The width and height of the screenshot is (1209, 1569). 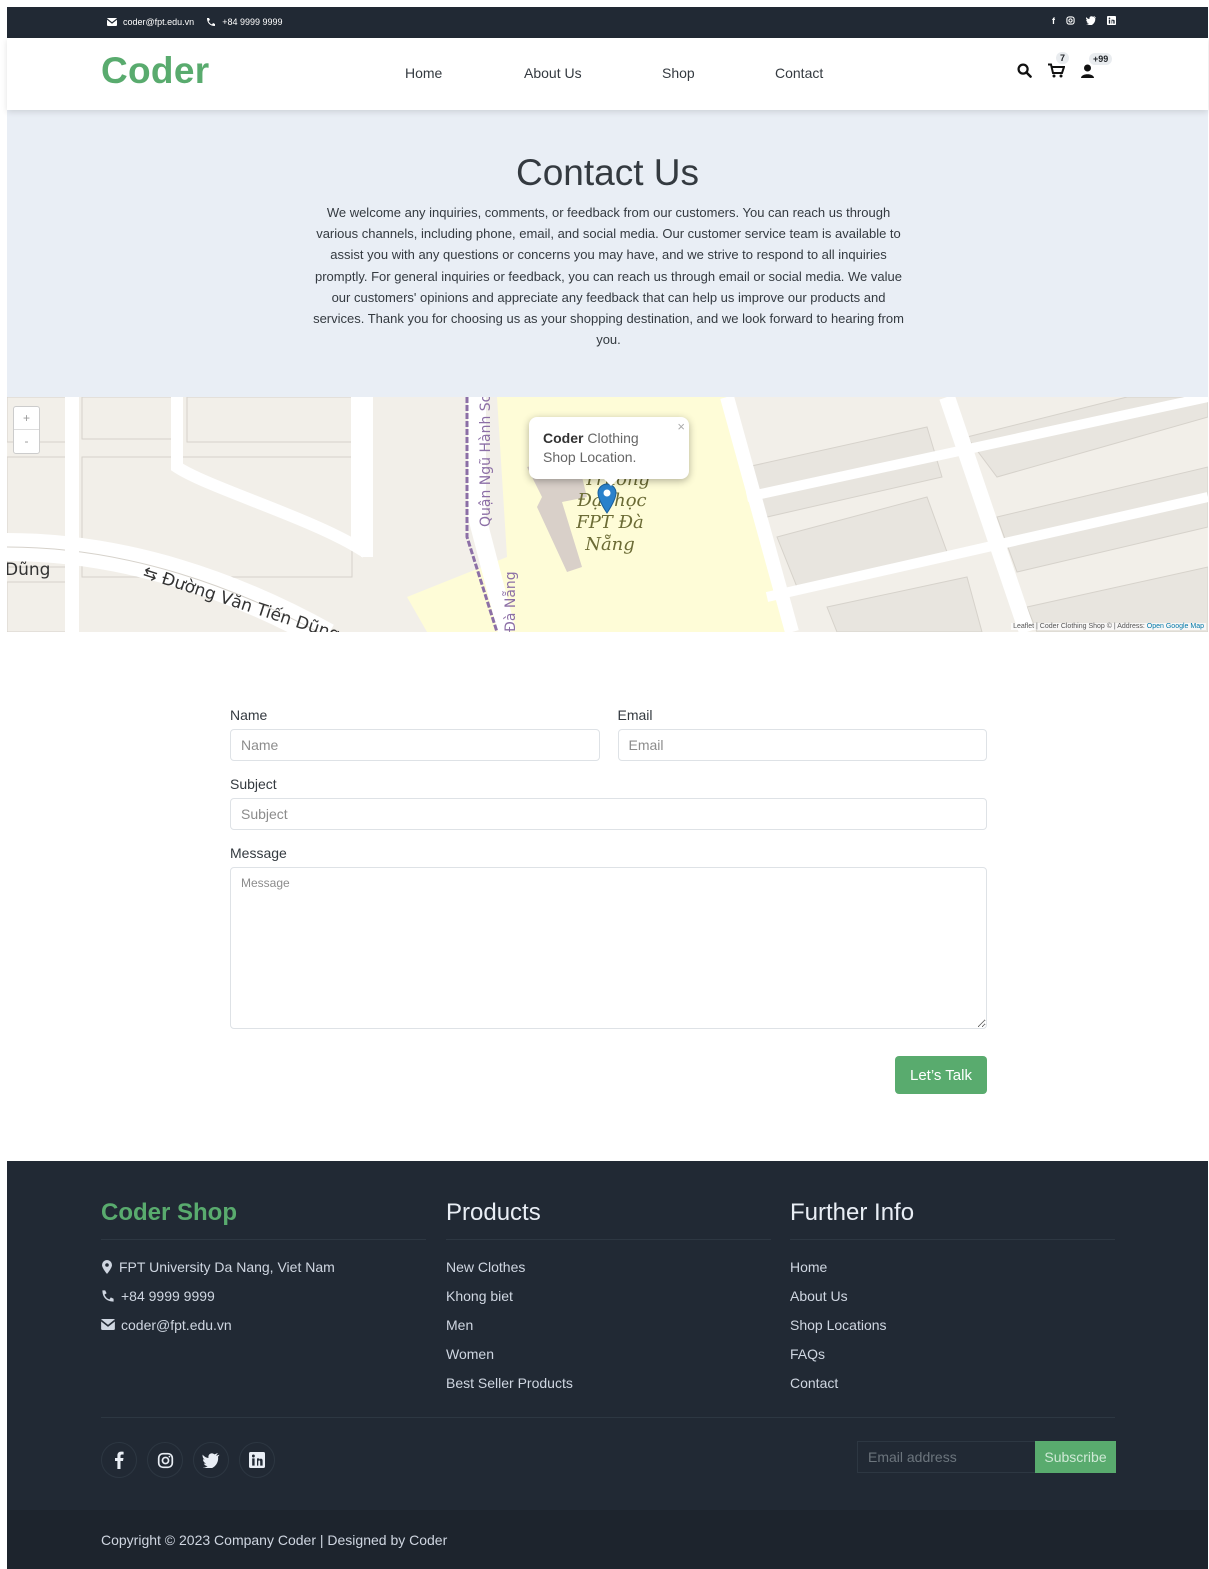 What do you see at coordinates (119, 1460) in the screenshot?
I see `facebook-icon` at bounding box center [119, 1460].